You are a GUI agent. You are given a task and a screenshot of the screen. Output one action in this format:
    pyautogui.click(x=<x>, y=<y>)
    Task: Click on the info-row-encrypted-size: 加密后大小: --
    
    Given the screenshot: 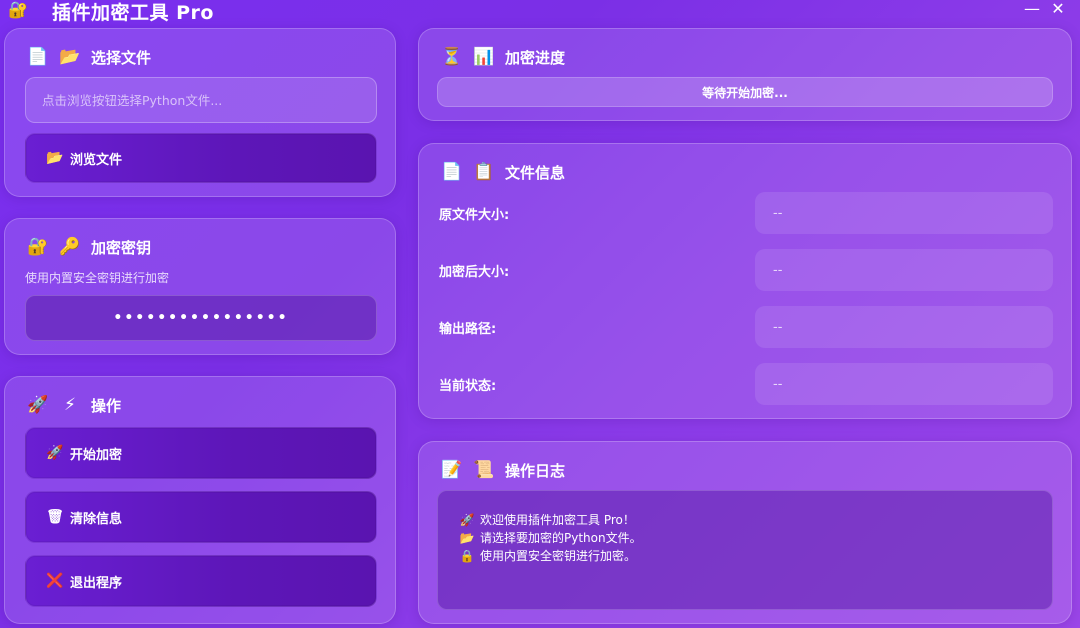 What is the action you would take?
    pyautogui.click(x=745, y=270)
    